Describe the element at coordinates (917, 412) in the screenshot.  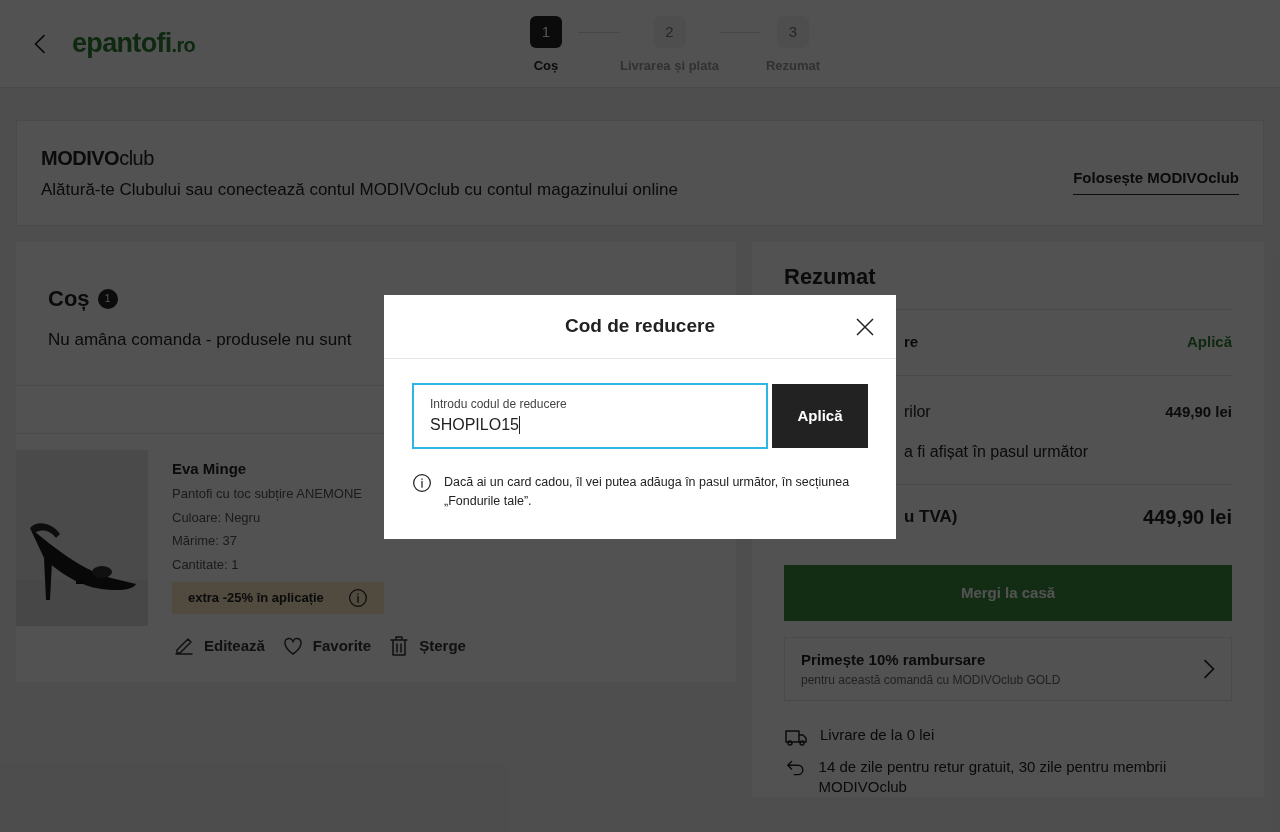
I see `summary-label: rilor` at that location.